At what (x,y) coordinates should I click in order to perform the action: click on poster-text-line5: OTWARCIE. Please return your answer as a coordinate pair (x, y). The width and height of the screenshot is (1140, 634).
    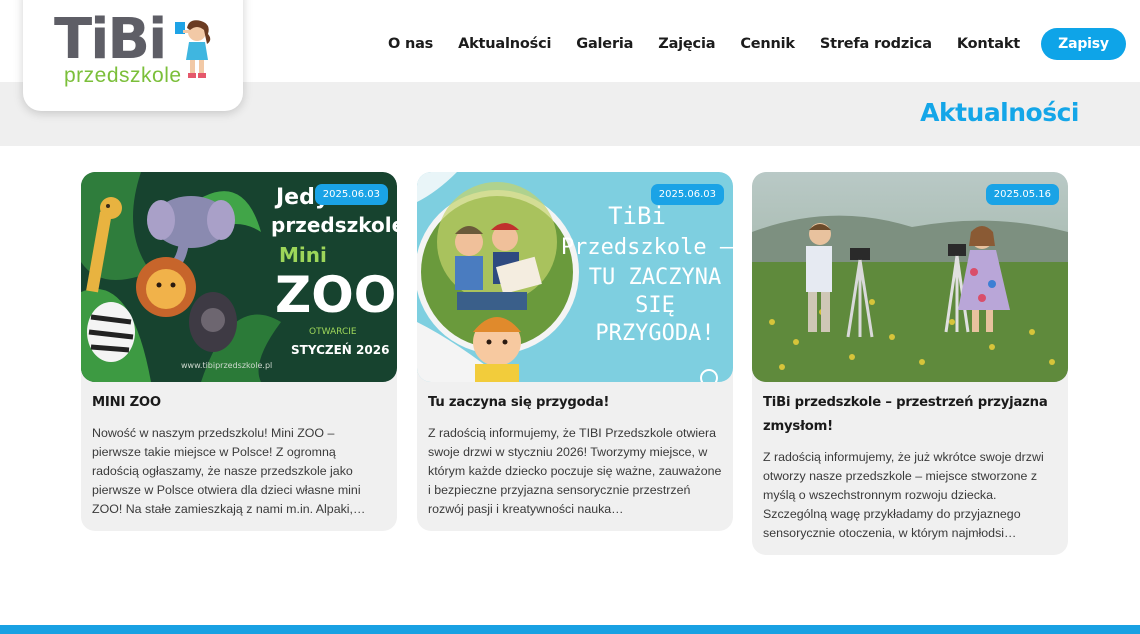
    Looking at the image, I should click on (333, 332).